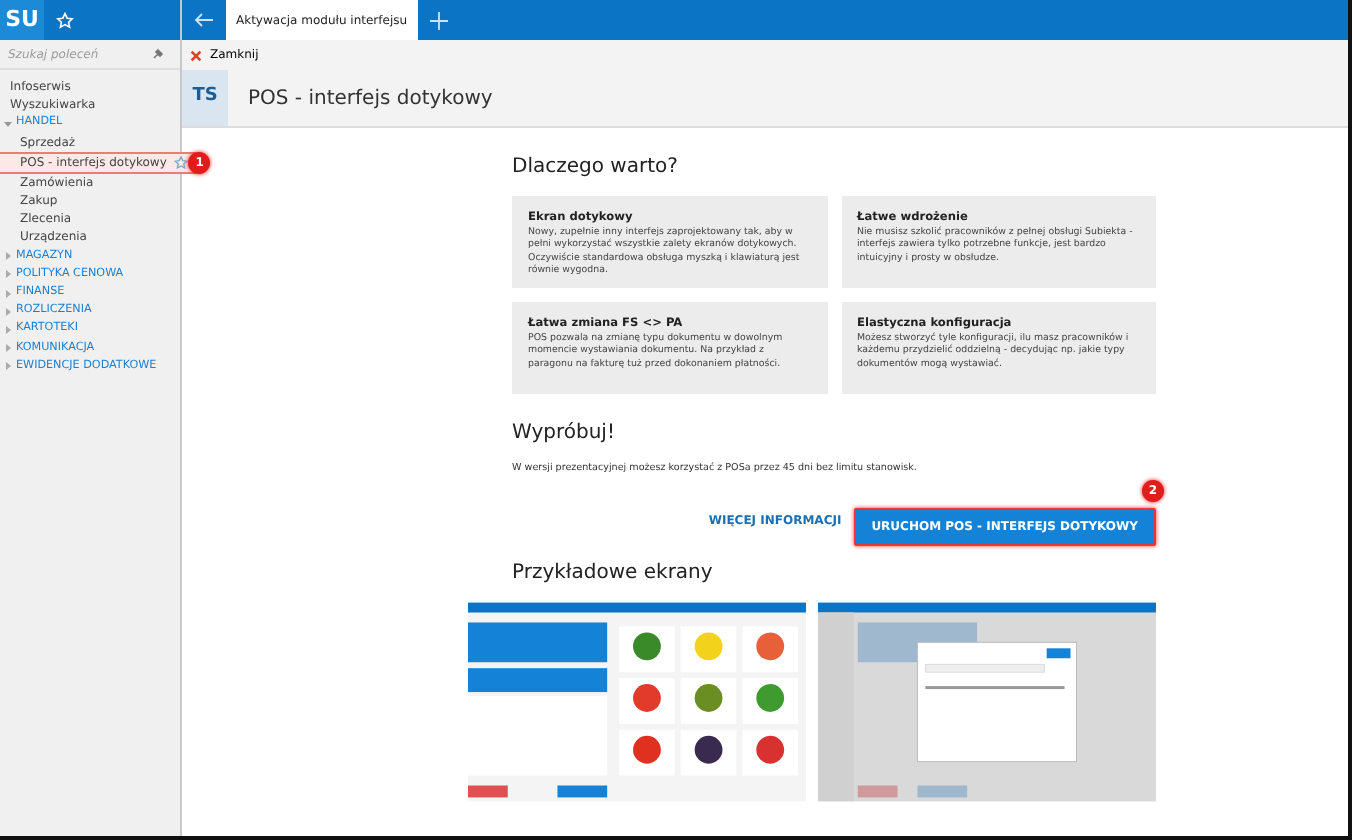 The image size is (1352, 840). Describe the element at coordinates (596, 168) in the screenshot. I see `section-heading: Dlaczego warto?` at that location.